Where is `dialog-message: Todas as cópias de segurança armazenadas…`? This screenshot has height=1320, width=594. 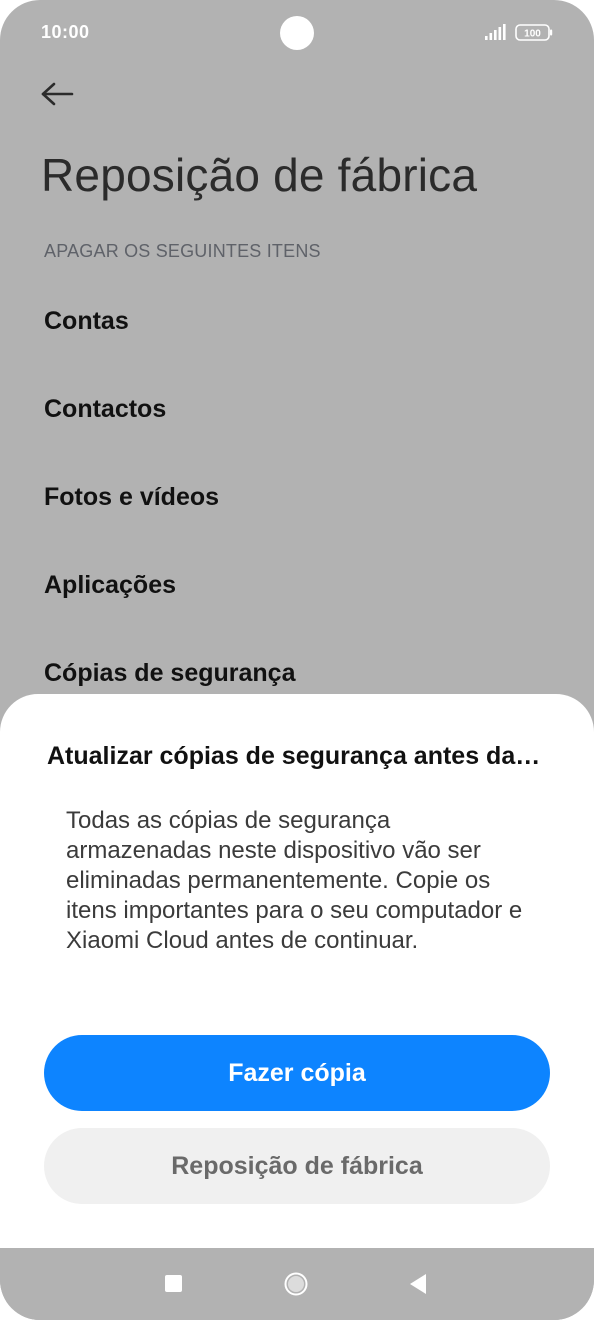
dialog-message: Todas as cópias de segurança armazenadas… is located at coordinates (294, 880).